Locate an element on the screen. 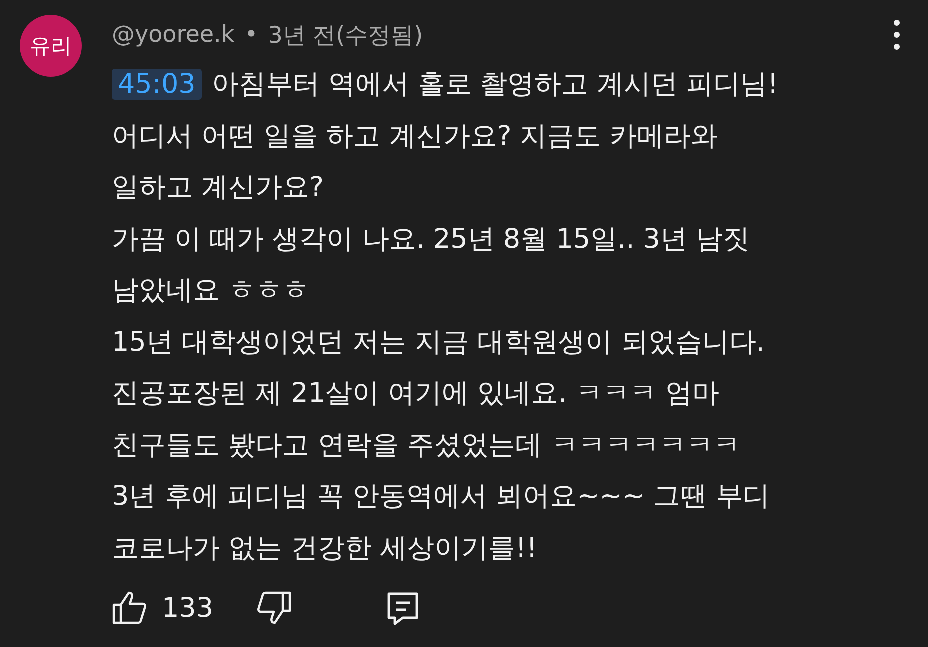 The image size is (928, 647). thumbs-down-icon is located at coordinates (274, 608).